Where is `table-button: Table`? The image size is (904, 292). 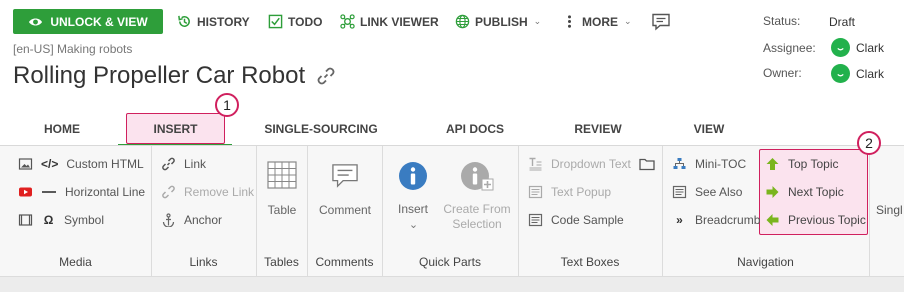 table-button: Table is located at coordinates (282, 189).